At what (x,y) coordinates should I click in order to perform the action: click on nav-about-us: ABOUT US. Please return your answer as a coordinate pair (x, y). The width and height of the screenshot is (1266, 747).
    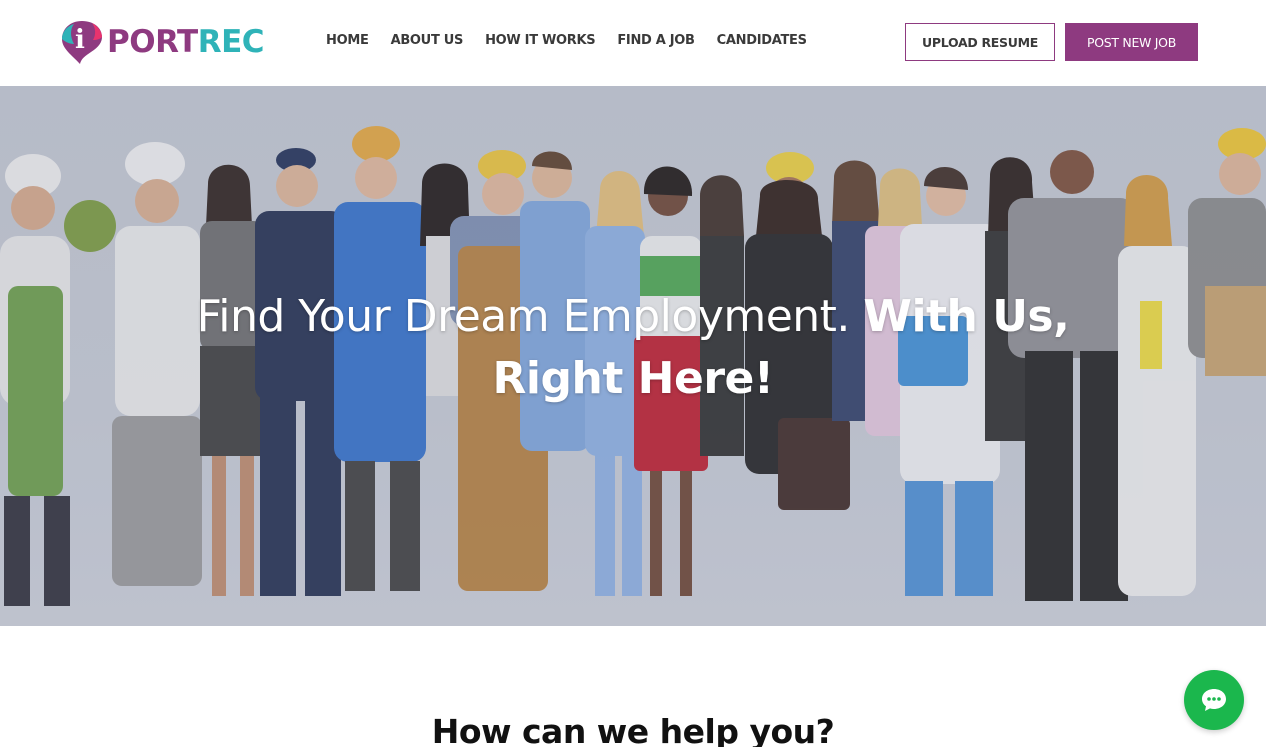
    Looking at the image, I should click on (427, 40).